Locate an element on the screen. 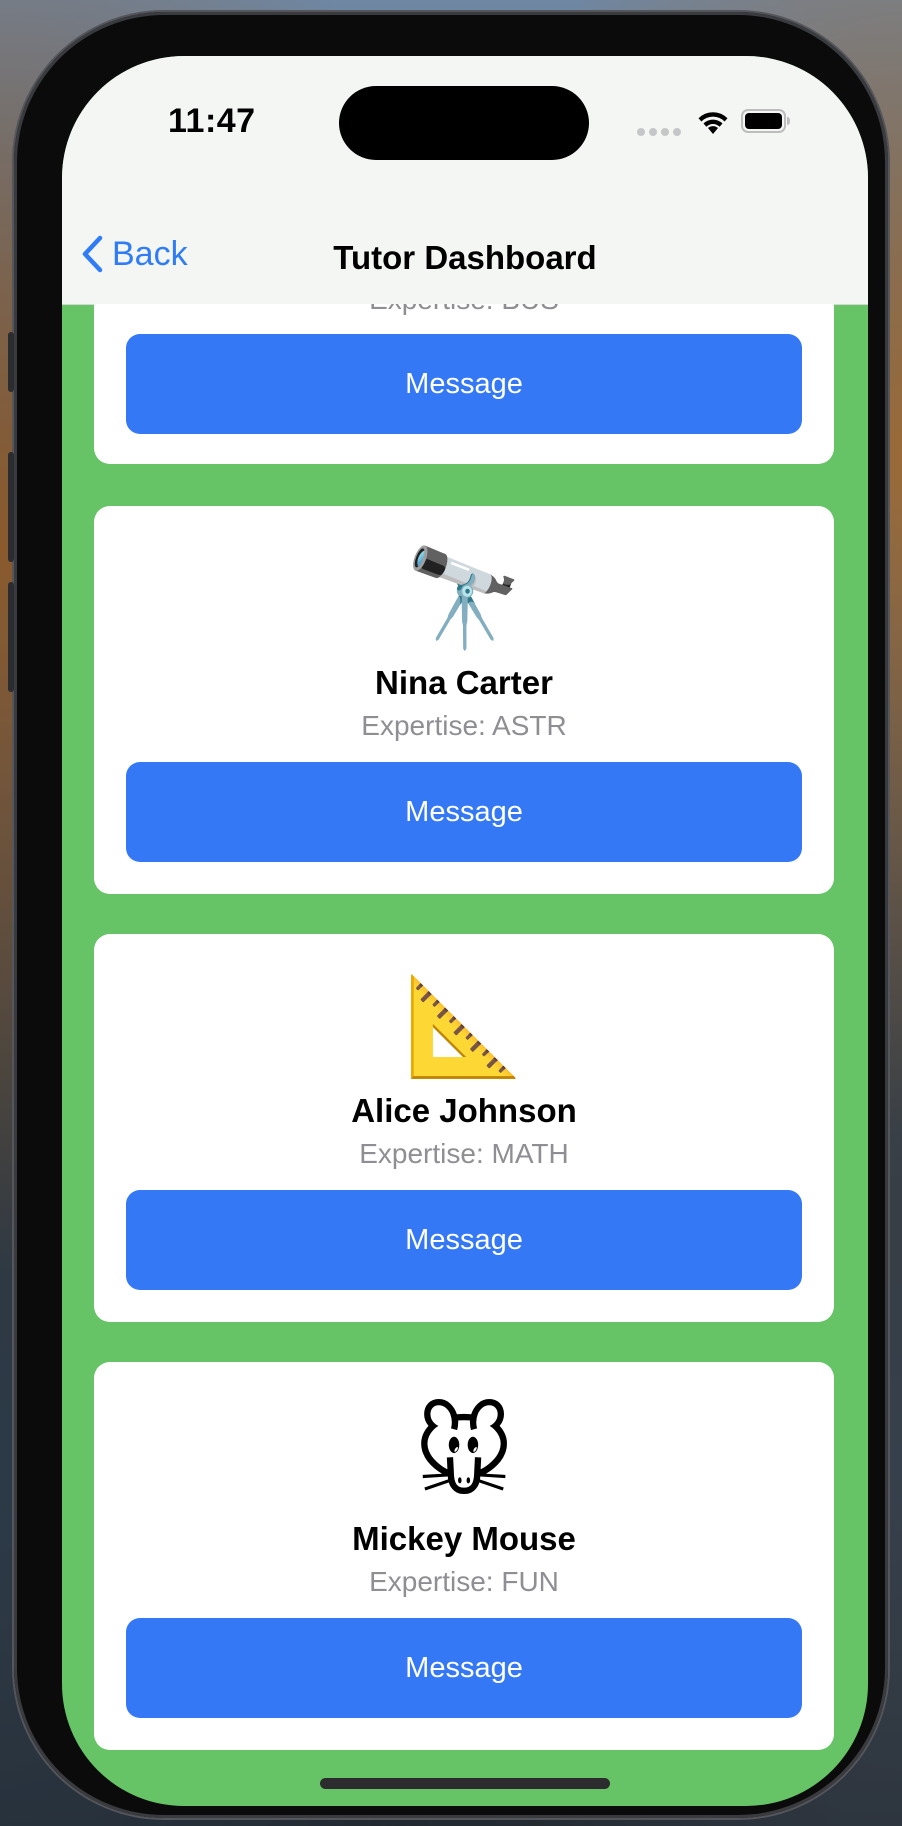  mouse-face-icon: 🐭 is located at coordinates (464, 1454).